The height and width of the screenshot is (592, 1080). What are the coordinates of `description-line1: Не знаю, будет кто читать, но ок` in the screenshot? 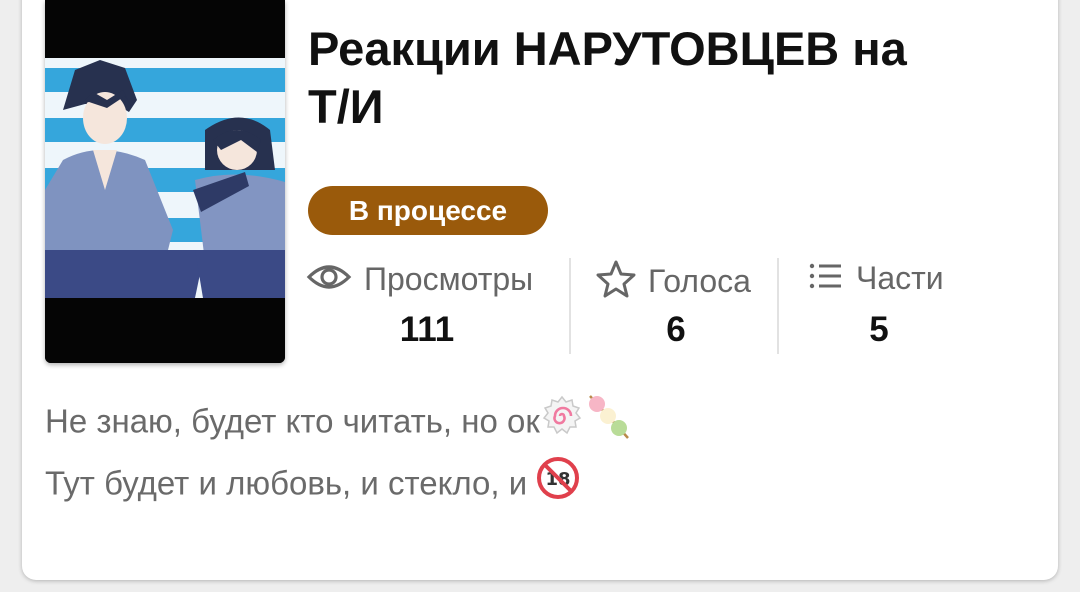 It's located at (535, 424).